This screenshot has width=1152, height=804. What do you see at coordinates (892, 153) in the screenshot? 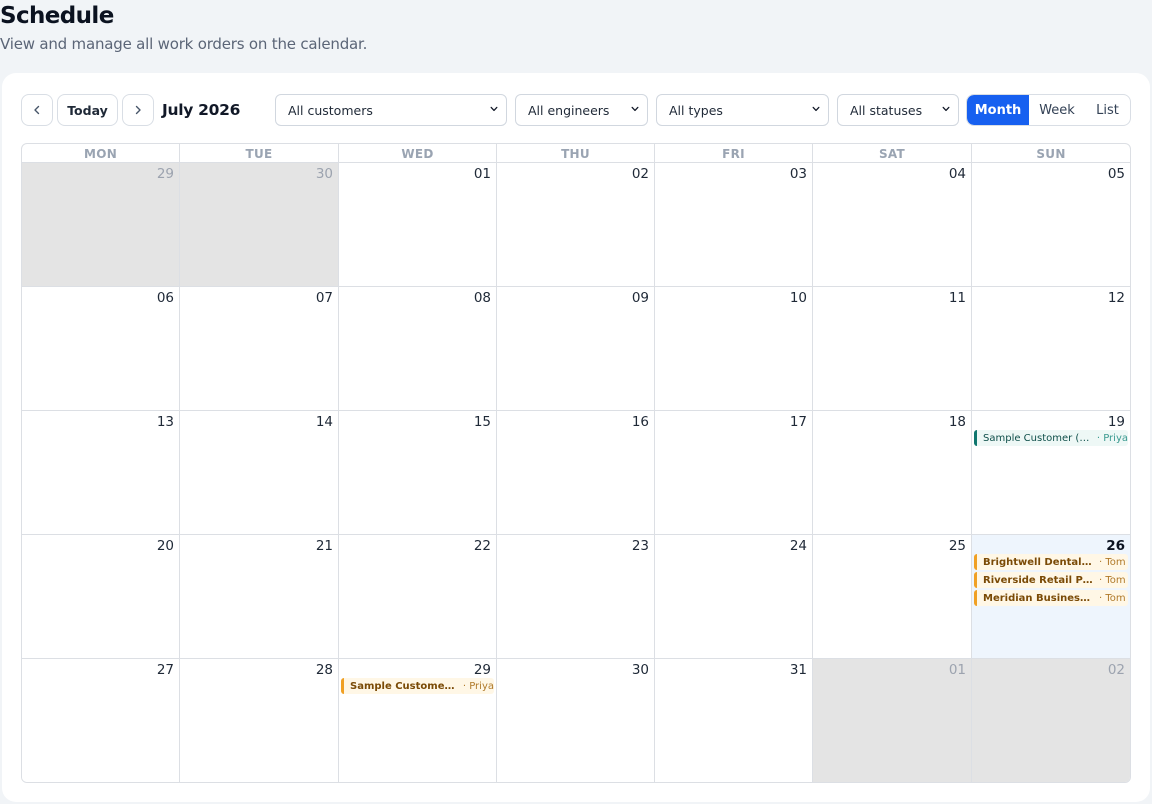
I see `weekday-header: SAT` at bounding box center [892, 153].